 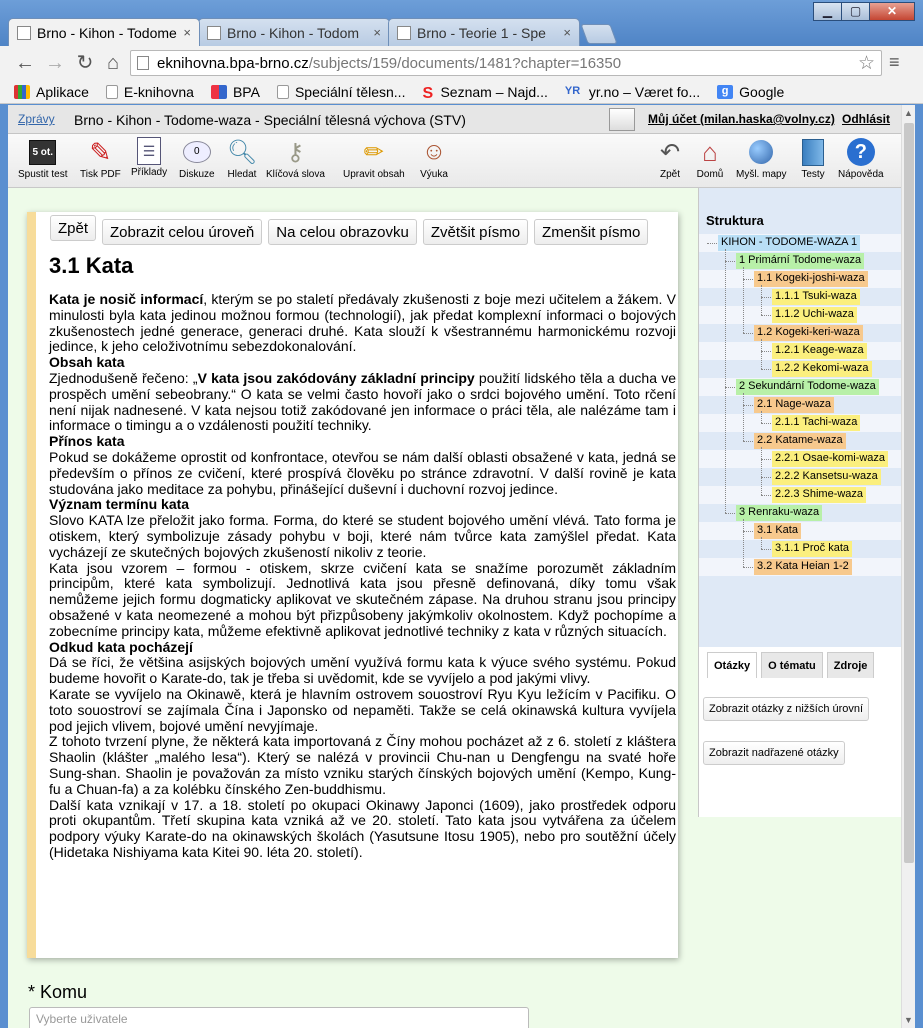 What do you see at coordinates (85, 63) in the screenshot?
I see `reload-icon: ↻` at bounding box center [85, 63].